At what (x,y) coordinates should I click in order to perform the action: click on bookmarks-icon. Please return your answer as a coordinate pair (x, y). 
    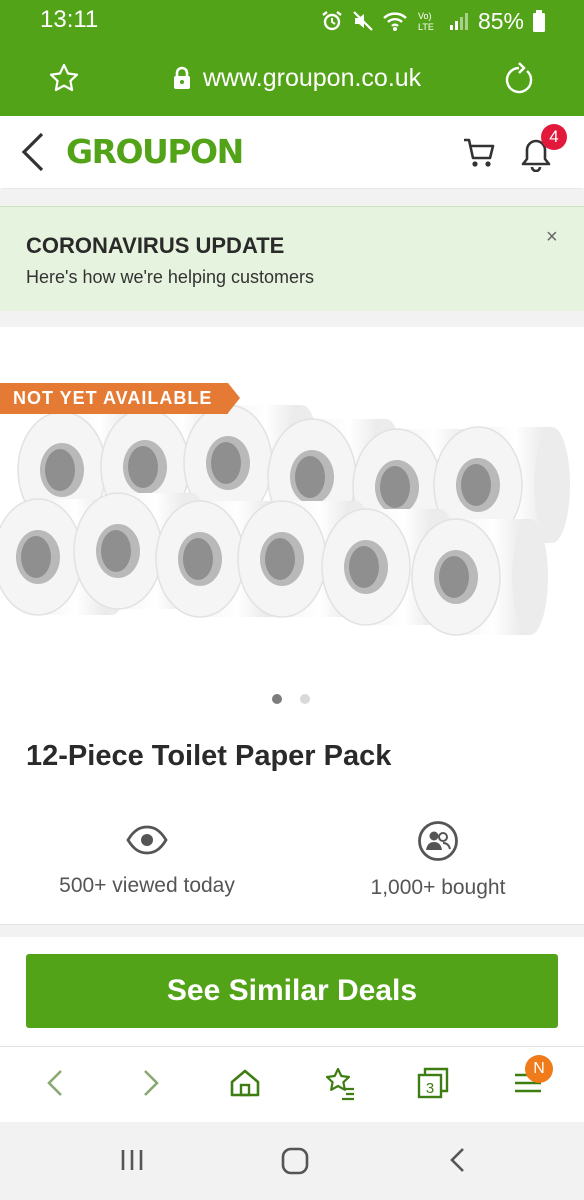
    Looking at the image, I should click on (340, 1083).